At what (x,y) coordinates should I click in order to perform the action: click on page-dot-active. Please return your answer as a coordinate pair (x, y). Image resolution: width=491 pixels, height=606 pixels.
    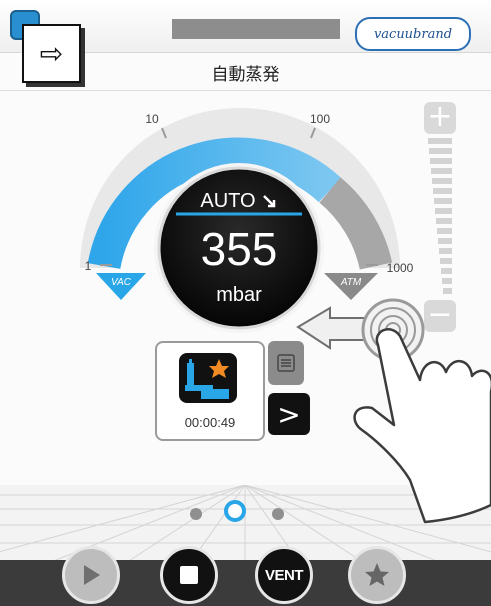
    Looking at the image, I should click on (235, 511).